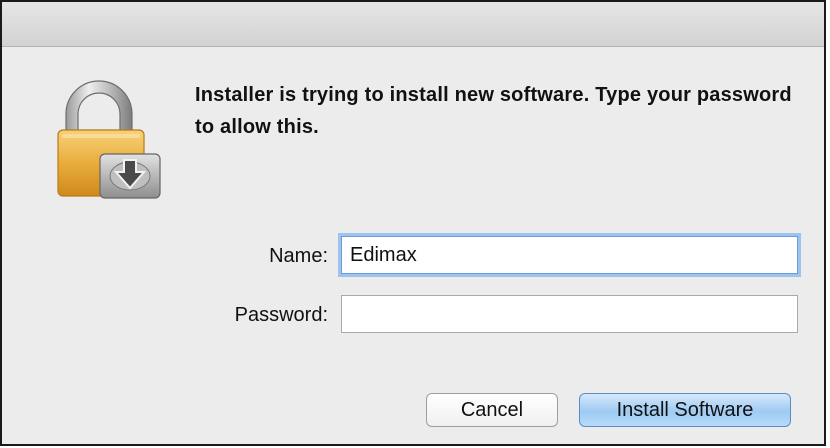 The width and height of the screenshot is (830, 448). Describe the element at coordinates (281, 315) in the screenshot. I see `password-label: Password:` at that location.